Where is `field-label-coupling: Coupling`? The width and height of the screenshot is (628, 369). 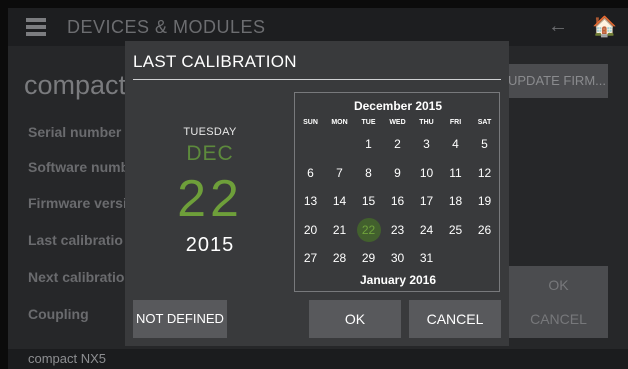
field-label-coupling: Coupling is located at coordinates (58, 314).